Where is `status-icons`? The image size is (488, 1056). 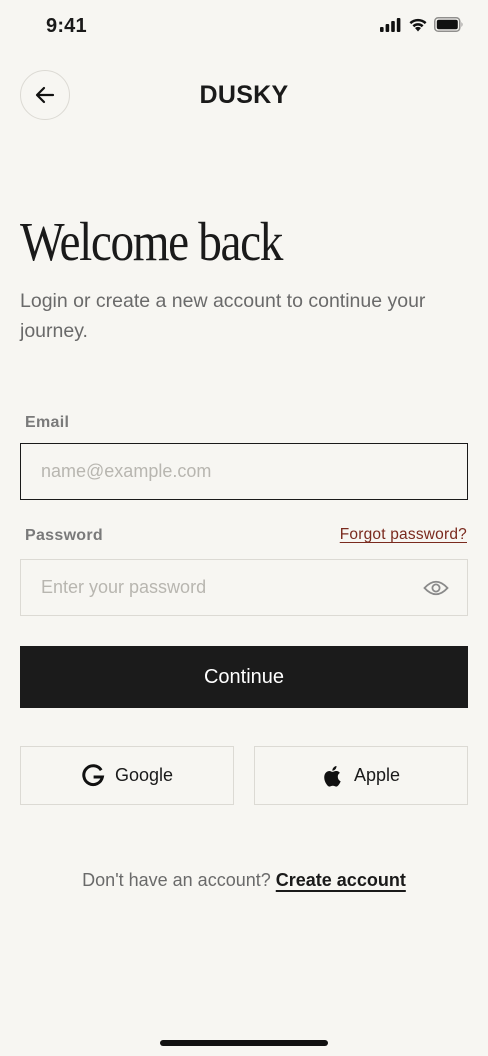 status-icons is located at coordinates (422, 24).